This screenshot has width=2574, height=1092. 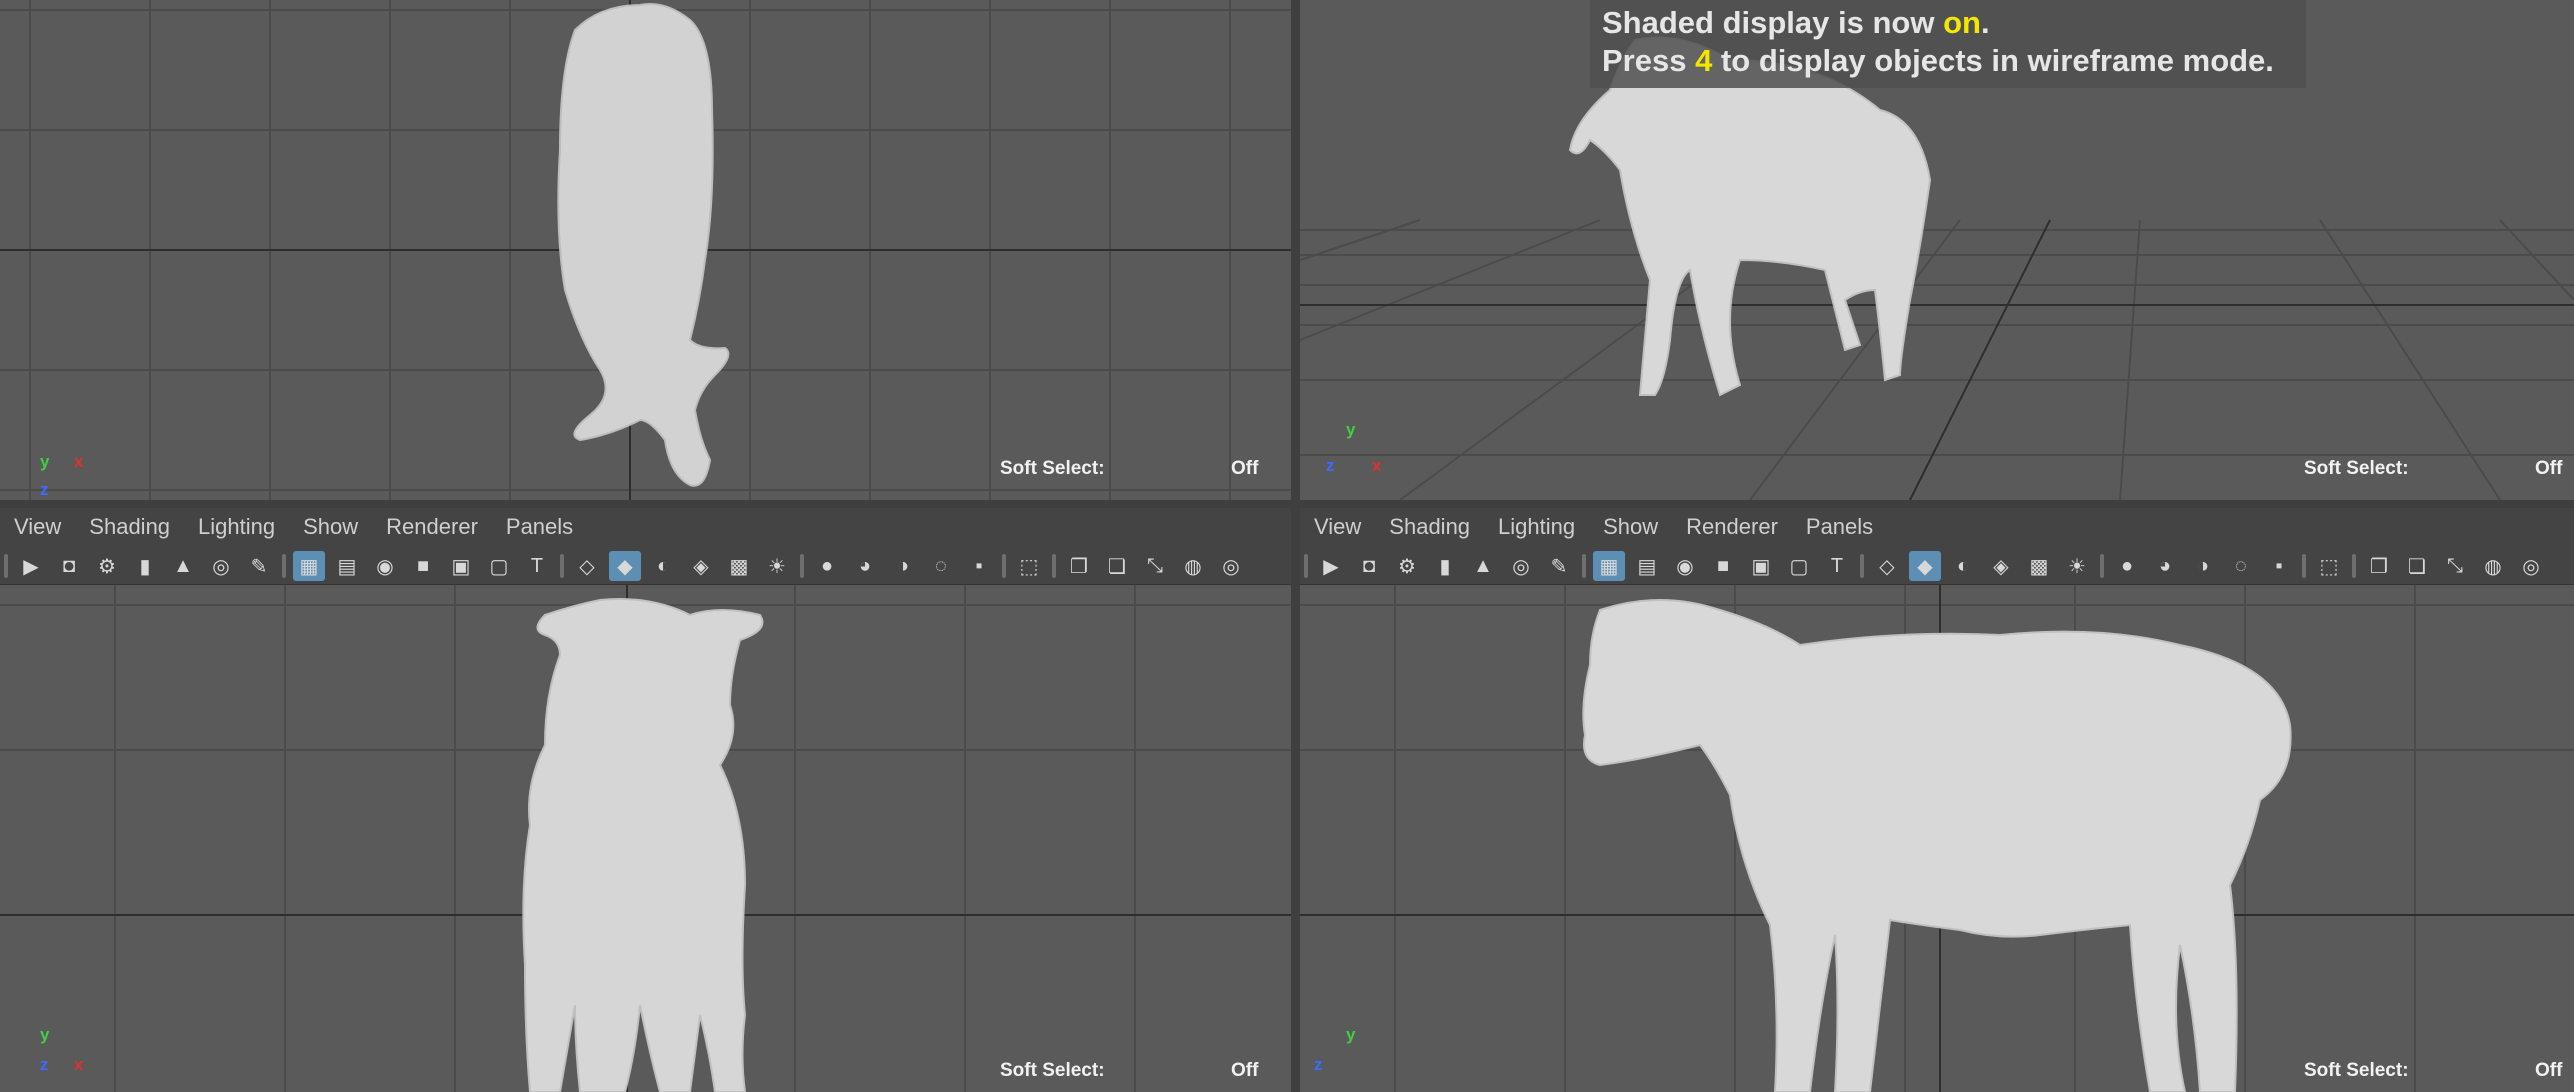 What do you see at coordinates (1295, 546) in the screenshot?
I see `viewport-divider-vertical` at bounding box center [1295, 546].